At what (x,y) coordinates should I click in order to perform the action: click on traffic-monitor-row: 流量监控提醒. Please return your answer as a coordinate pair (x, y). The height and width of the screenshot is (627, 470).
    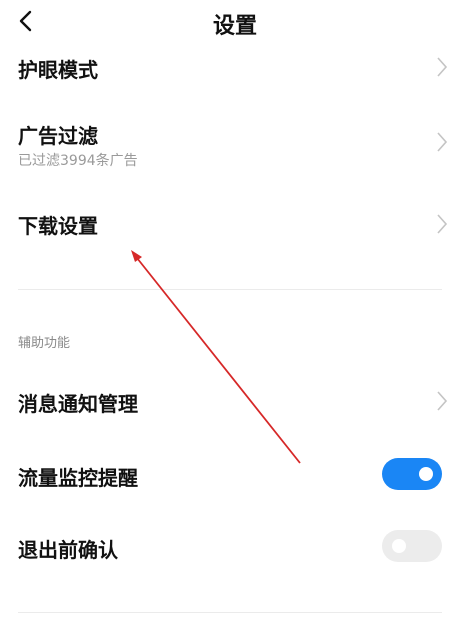
    Looking at the image, I should click on (235, 474).